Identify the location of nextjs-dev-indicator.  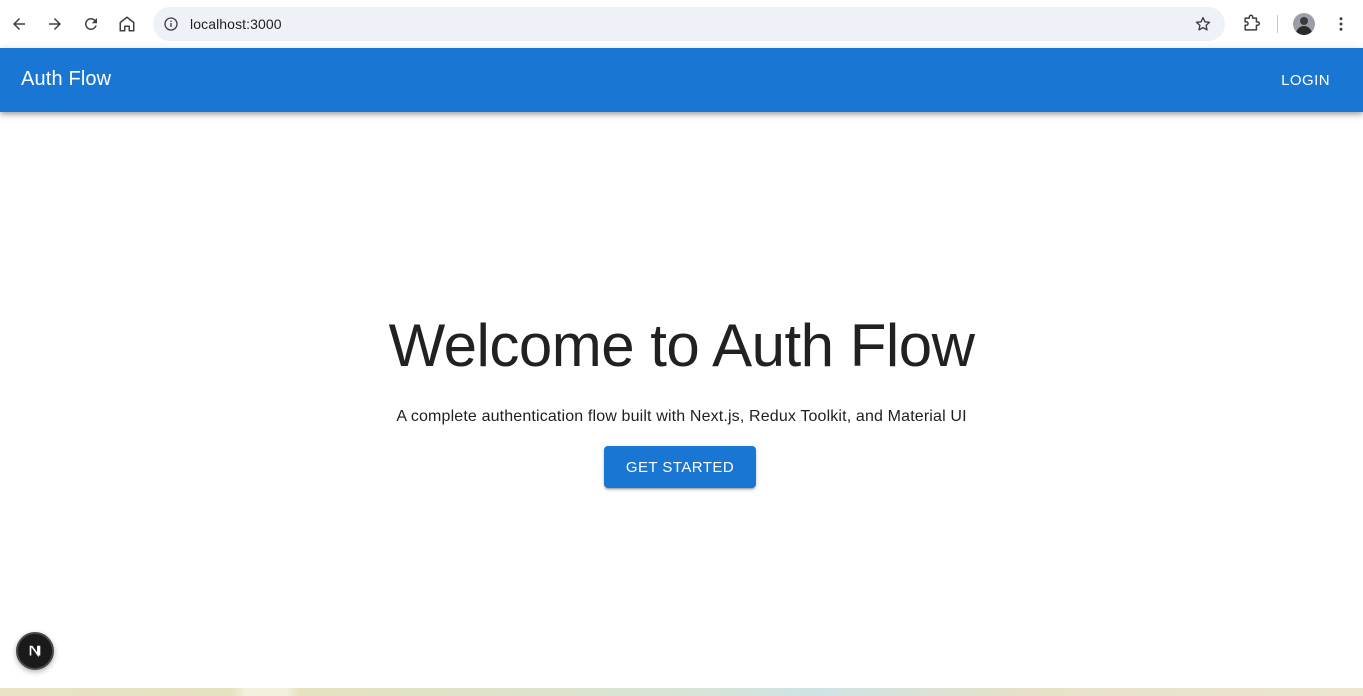
(35, 651).